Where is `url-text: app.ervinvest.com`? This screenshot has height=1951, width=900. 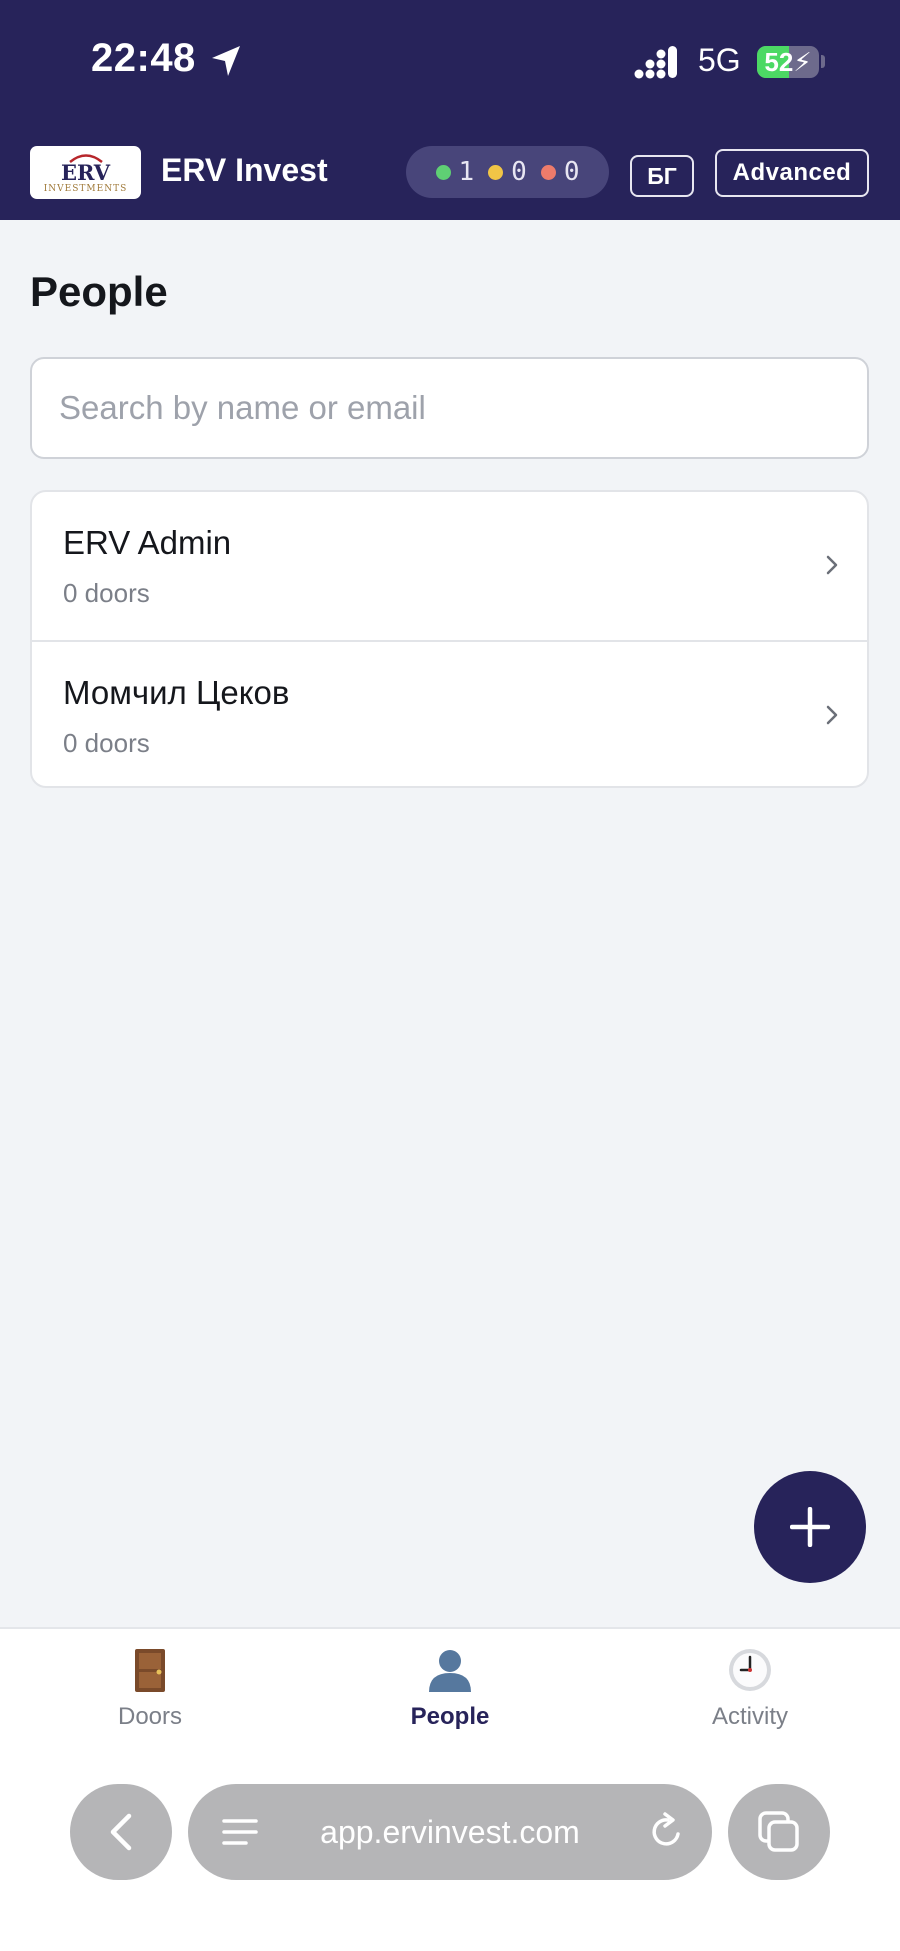 url-text: app.ervinvest.com is located at coordinates (450, 1831).